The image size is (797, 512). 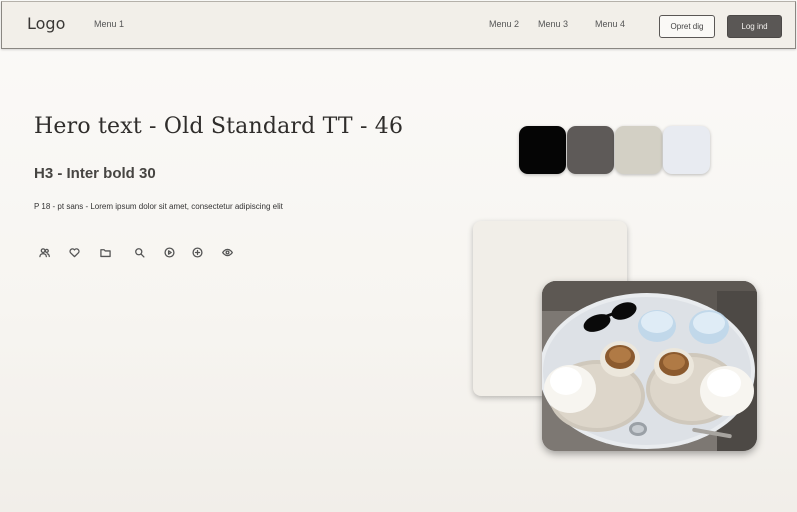 What do you see at coordinates (219, 126) in the screenshot?
I see `hero-text: Hero text - Old Standard TT - 46` at bounding box center [219, 126].